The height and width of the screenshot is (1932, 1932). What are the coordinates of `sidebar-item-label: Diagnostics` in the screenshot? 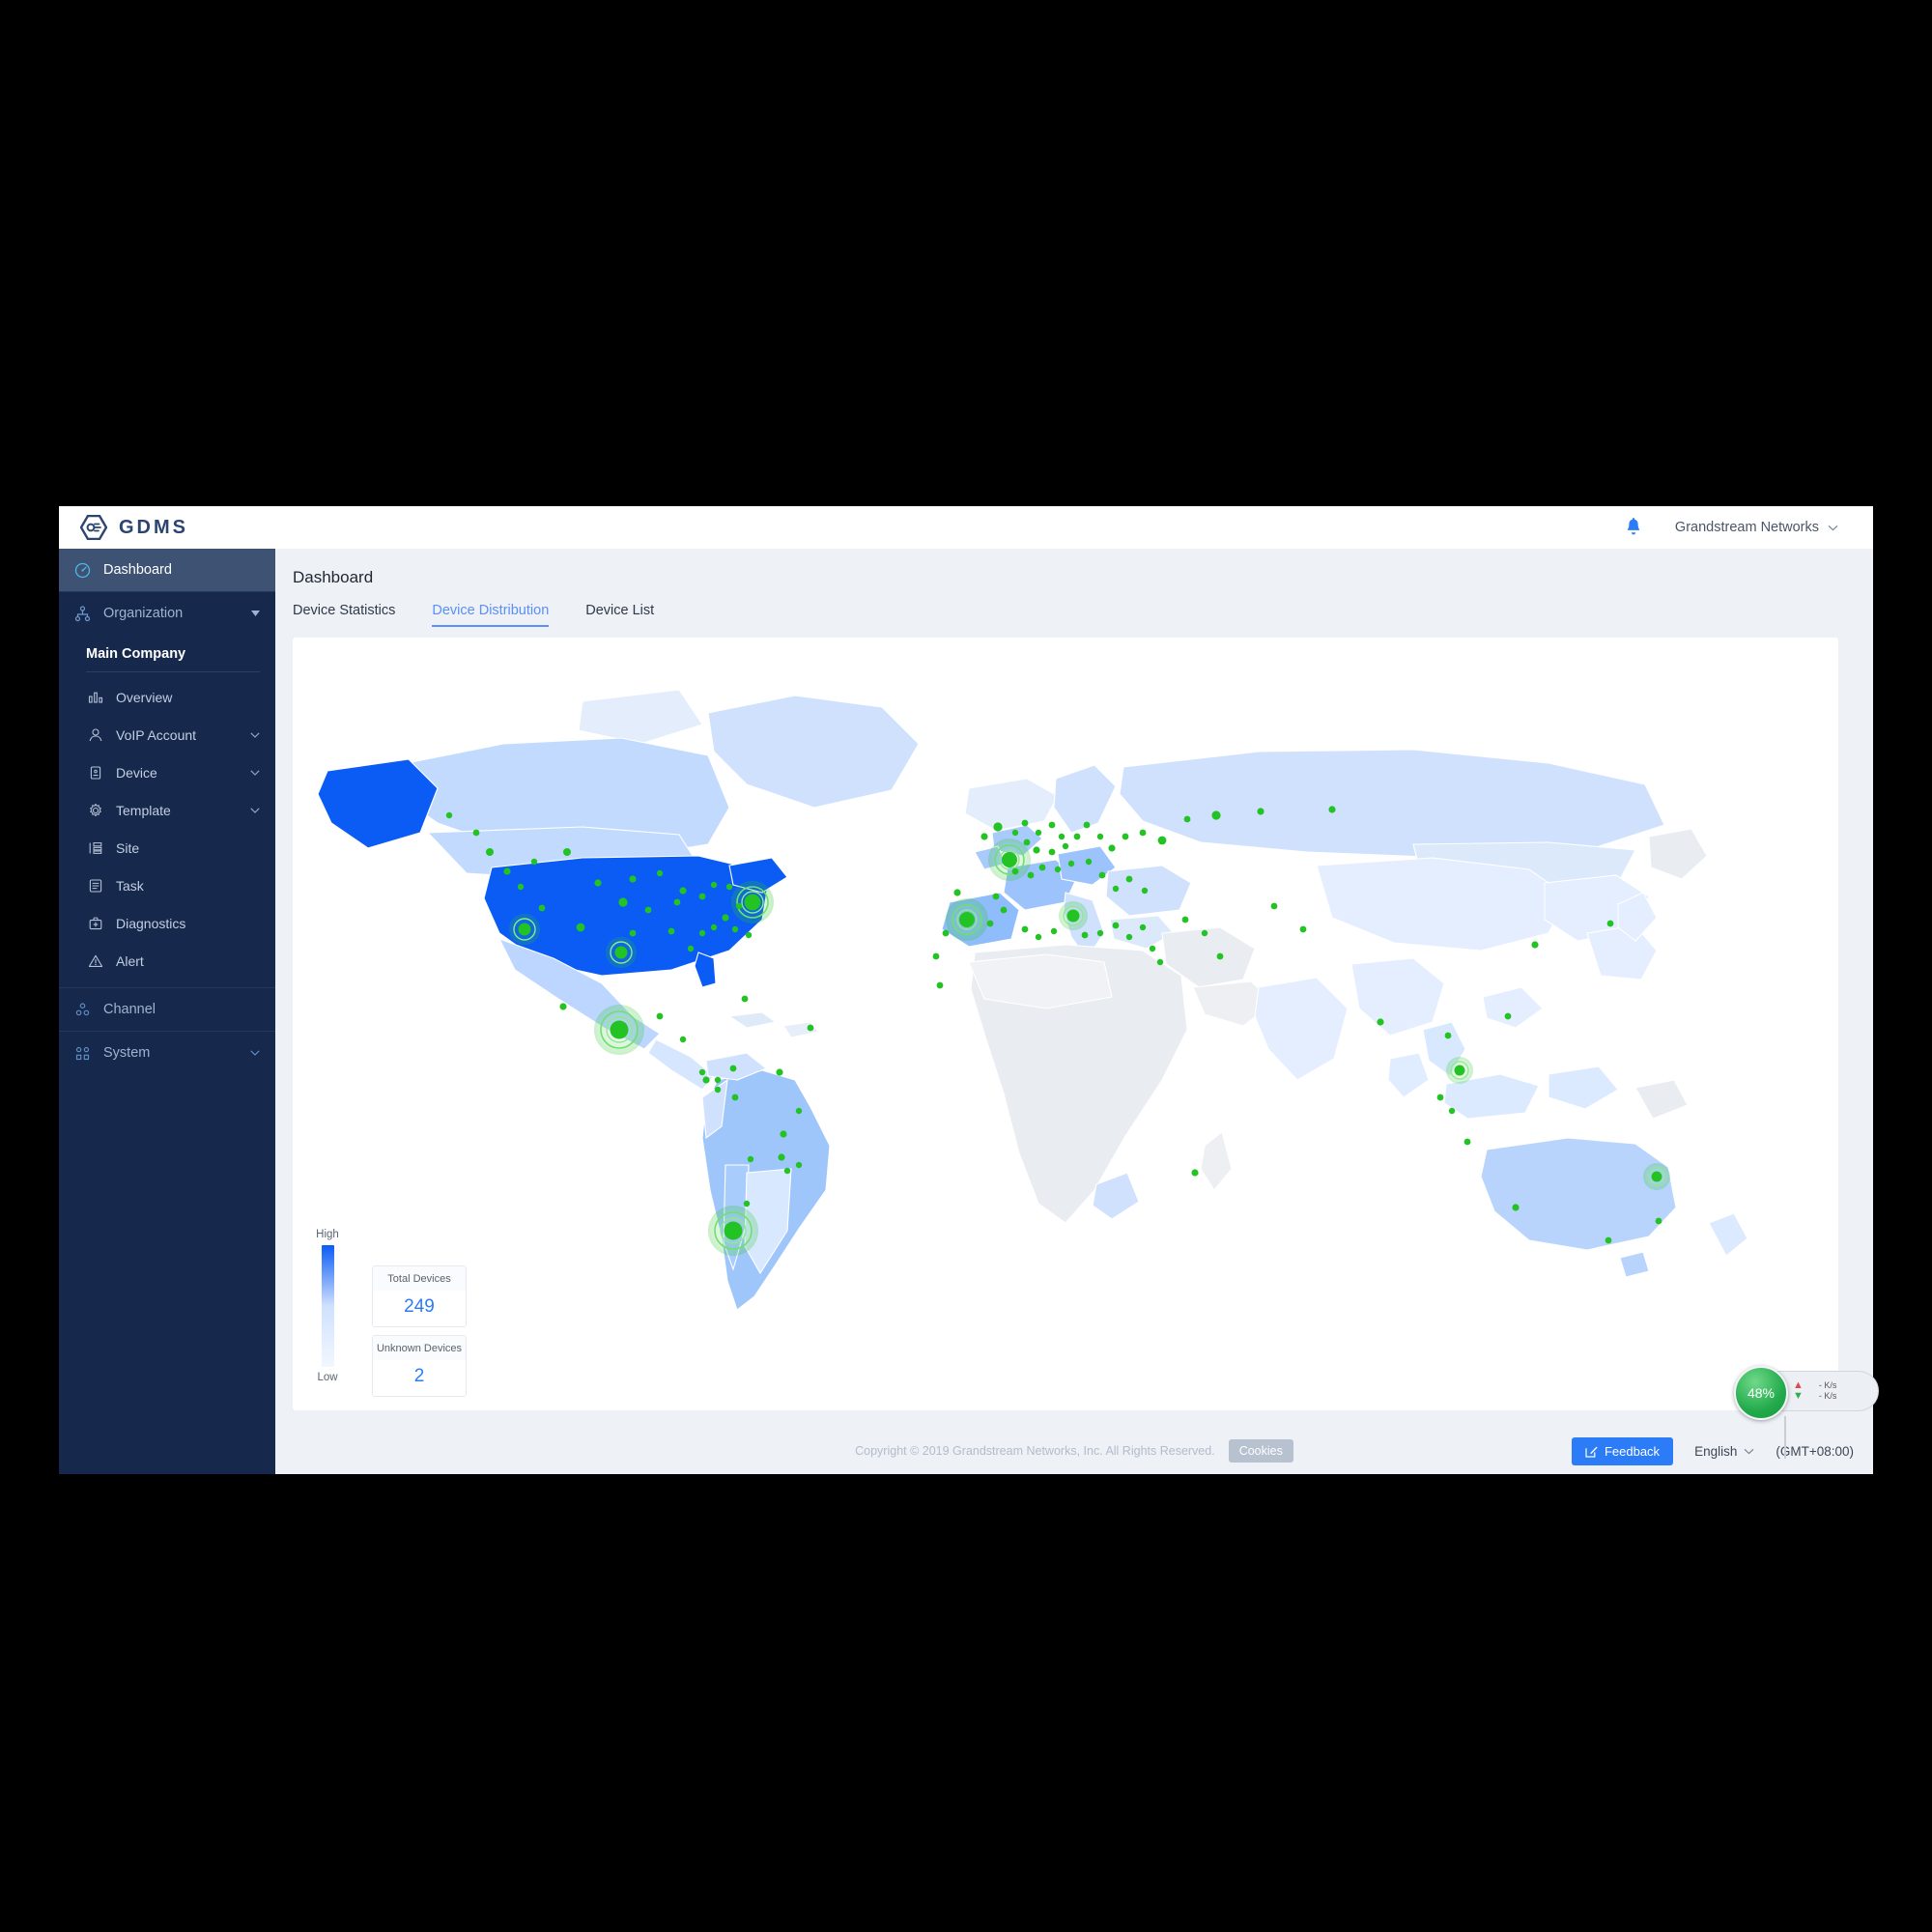 It's located at (151, 923).